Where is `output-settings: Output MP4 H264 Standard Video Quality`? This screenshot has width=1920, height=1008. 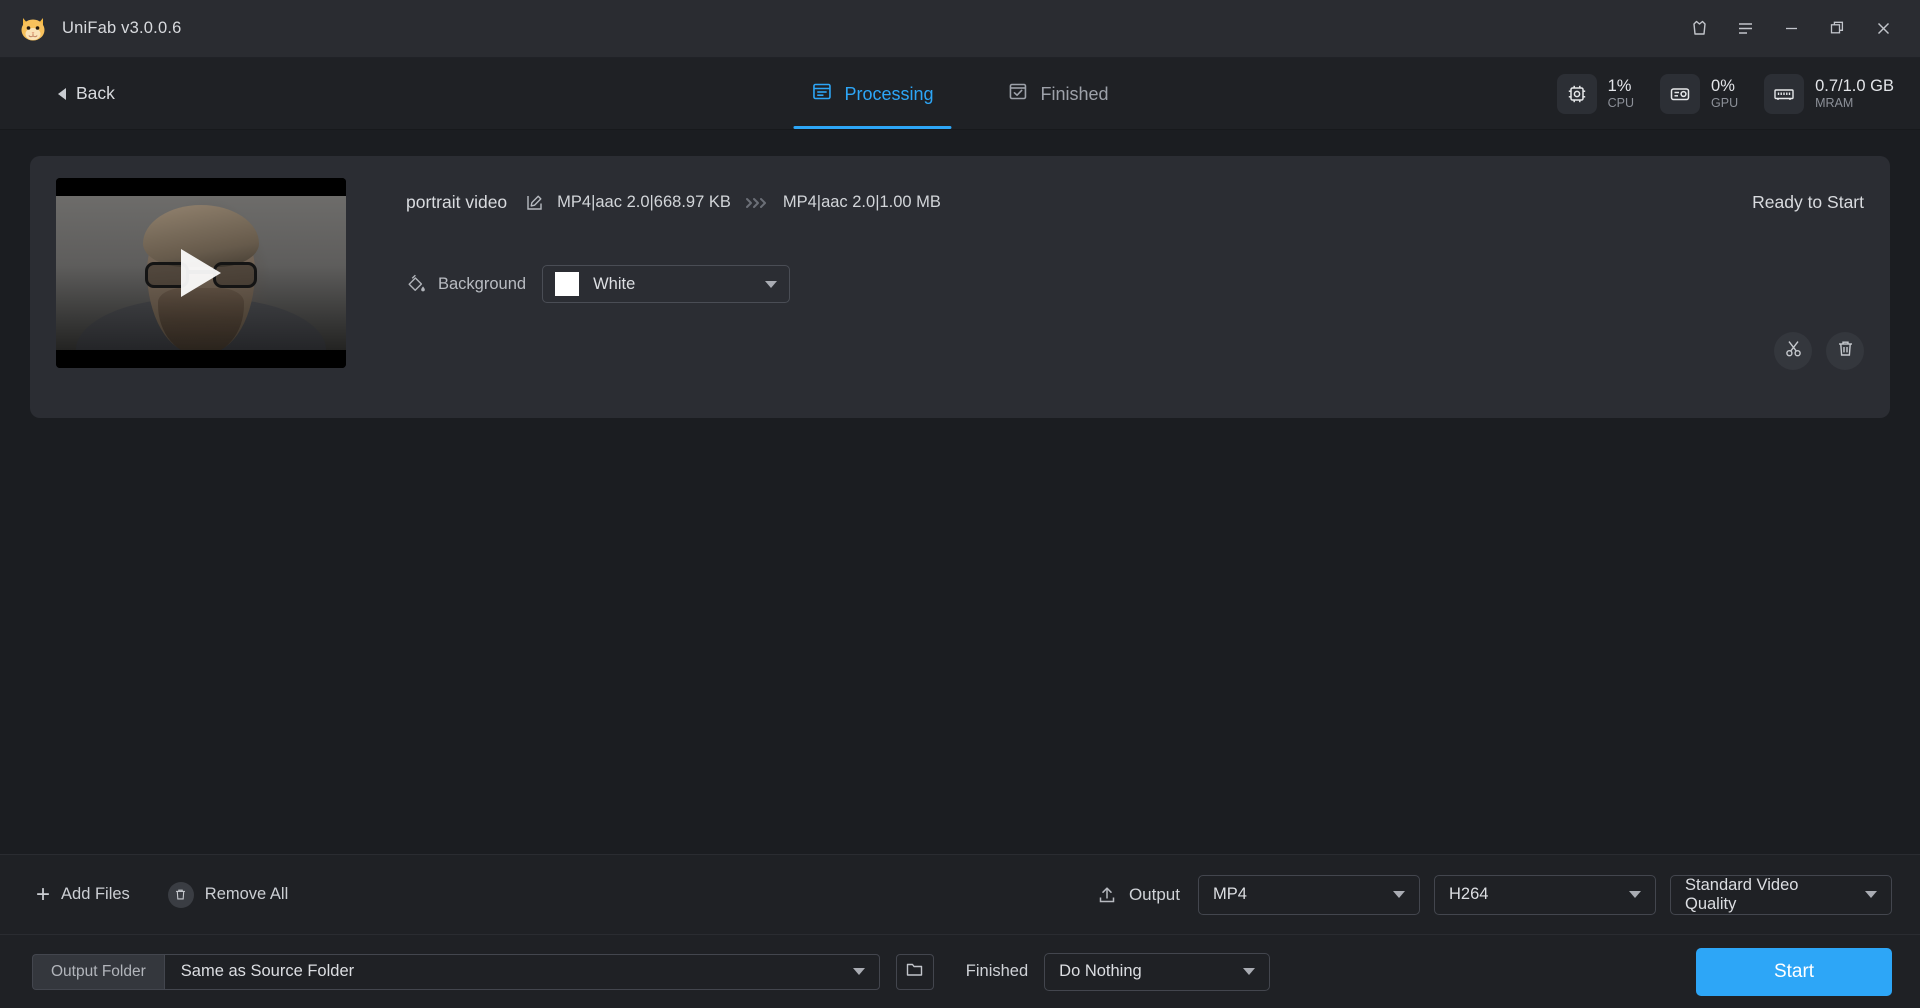 output-settings: Output MP4 H264 Standard Video Quality is located at coordinates (1494, 894).